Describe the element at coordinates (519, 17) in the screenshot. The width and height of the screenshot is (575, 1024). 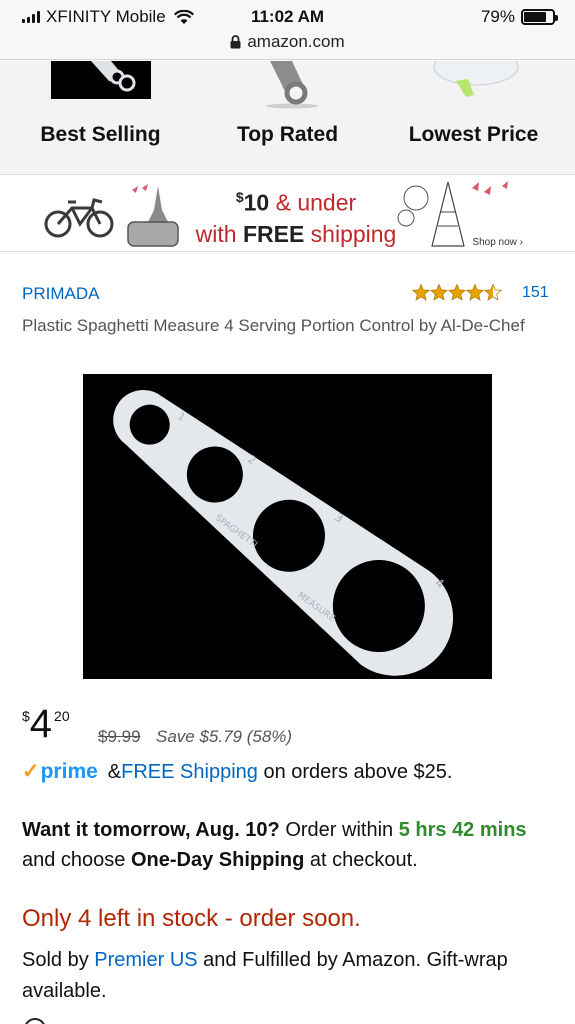
I see `battery-group: 79%` at that location.